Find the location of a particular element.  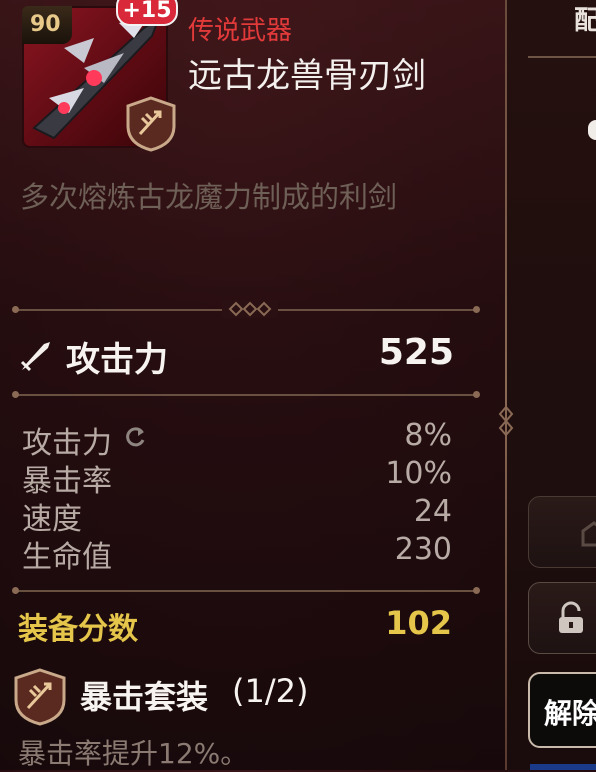

sub-stat-row: 攻击力 8% is located at coordinates (237, 439).